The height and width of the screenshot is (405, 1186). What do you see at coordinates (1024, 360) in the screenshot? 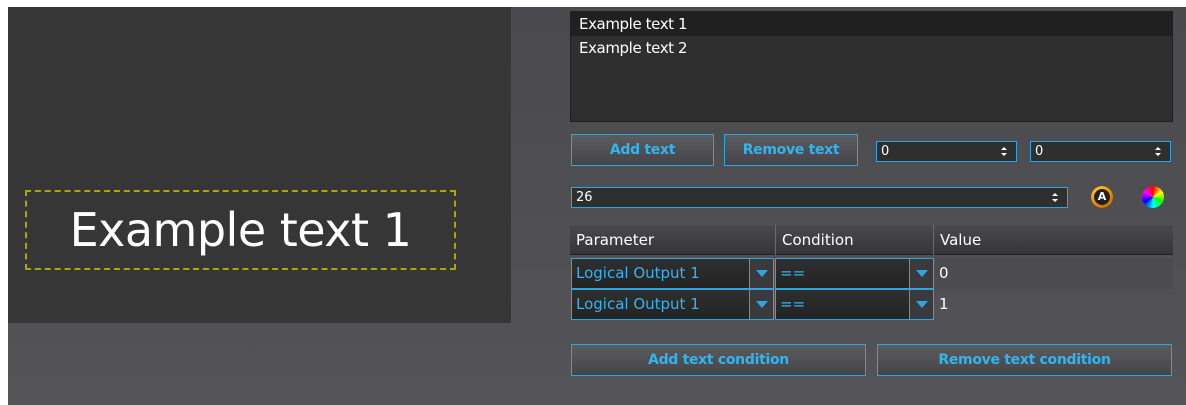
I see `remove-text-condition-button: Remove text condition` at bounding box center [1024, 360].